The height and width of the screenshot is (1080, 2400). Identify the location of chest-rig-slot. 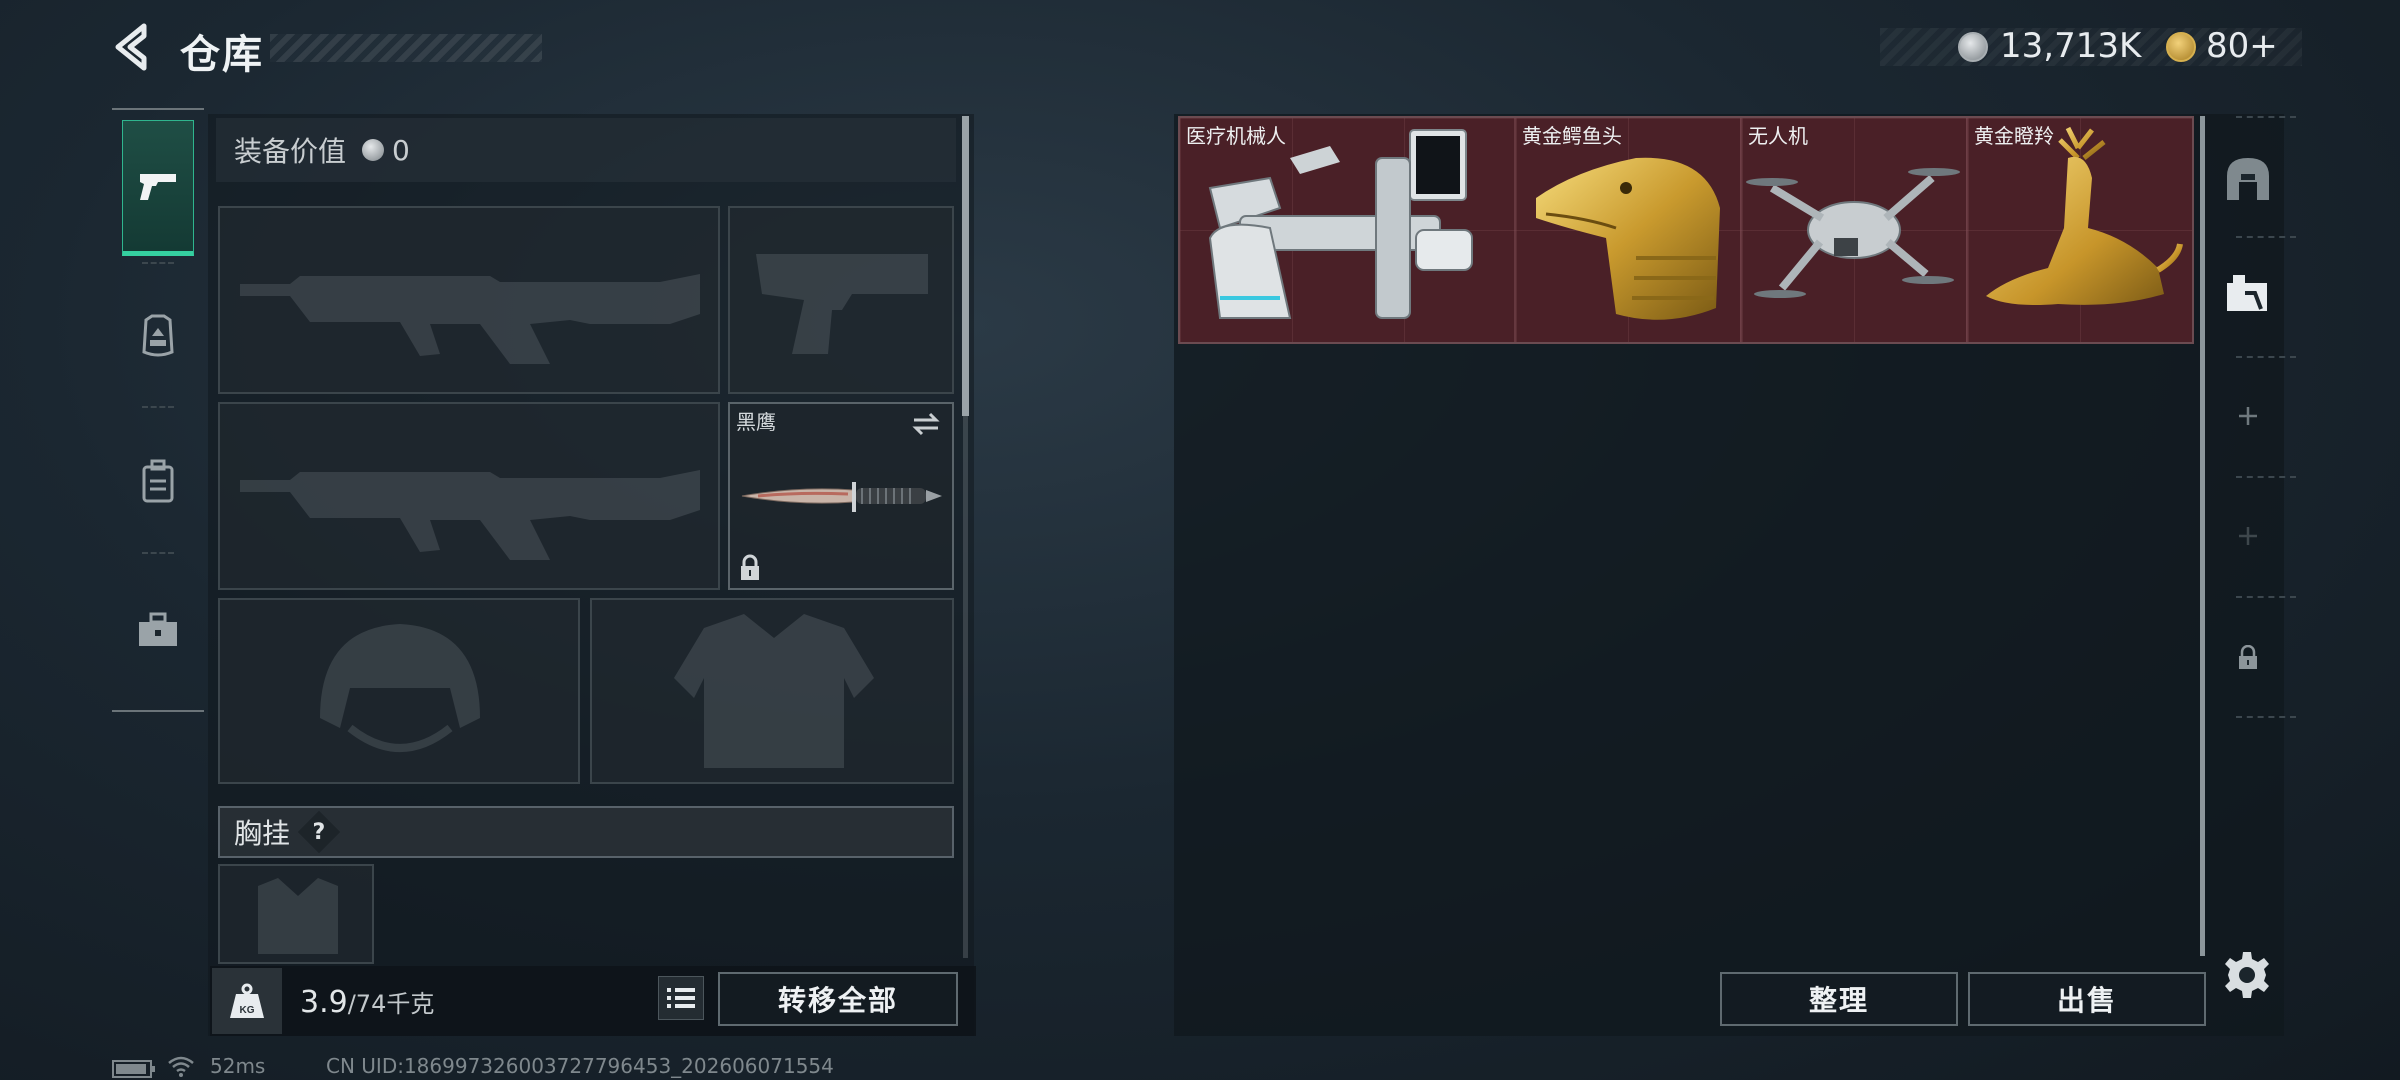
(296, 914).